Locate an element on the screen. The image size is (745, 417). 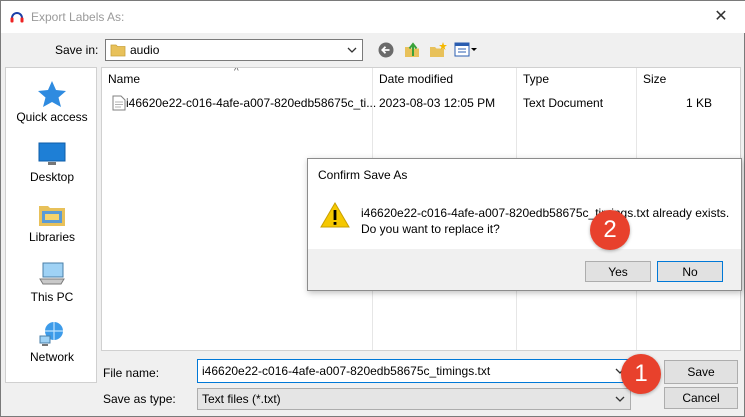
column-header-name: Name is located at coordinates (124, 79).